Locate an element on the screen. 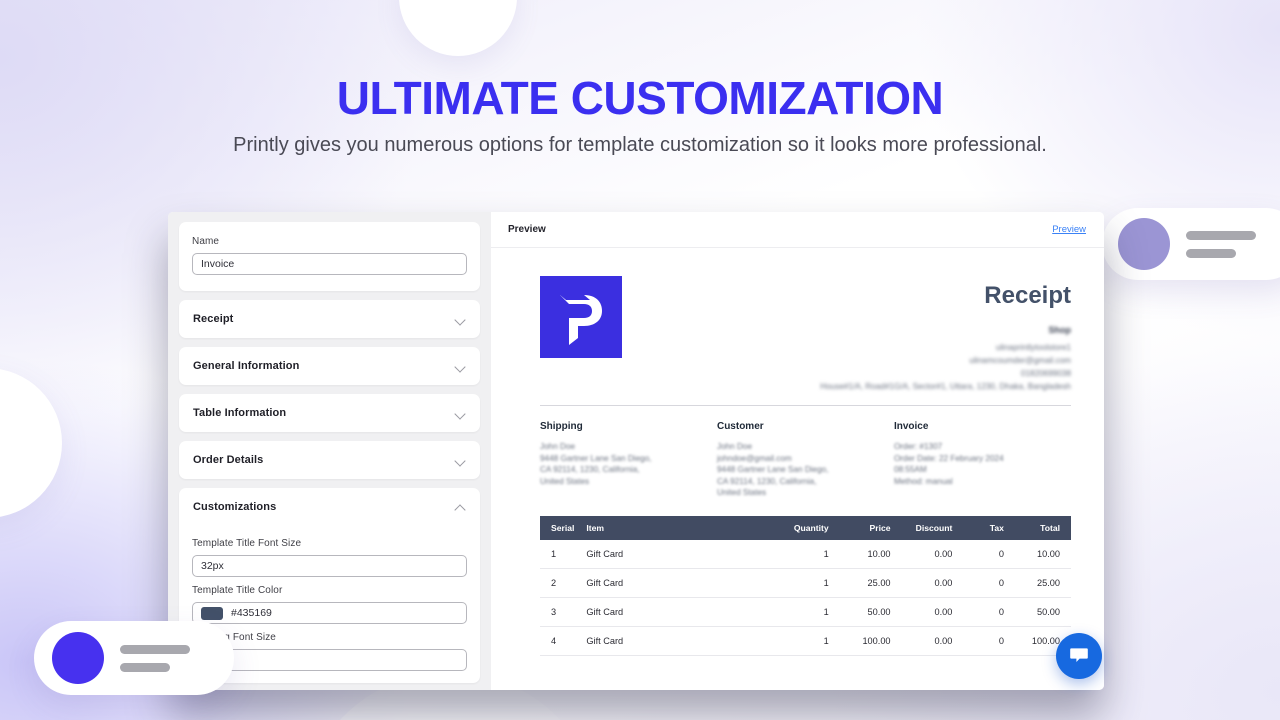 This screenshot has width=1280, height=720. field-template-title-color: Template Title Color #435169 is located at coordinates (329, 604).